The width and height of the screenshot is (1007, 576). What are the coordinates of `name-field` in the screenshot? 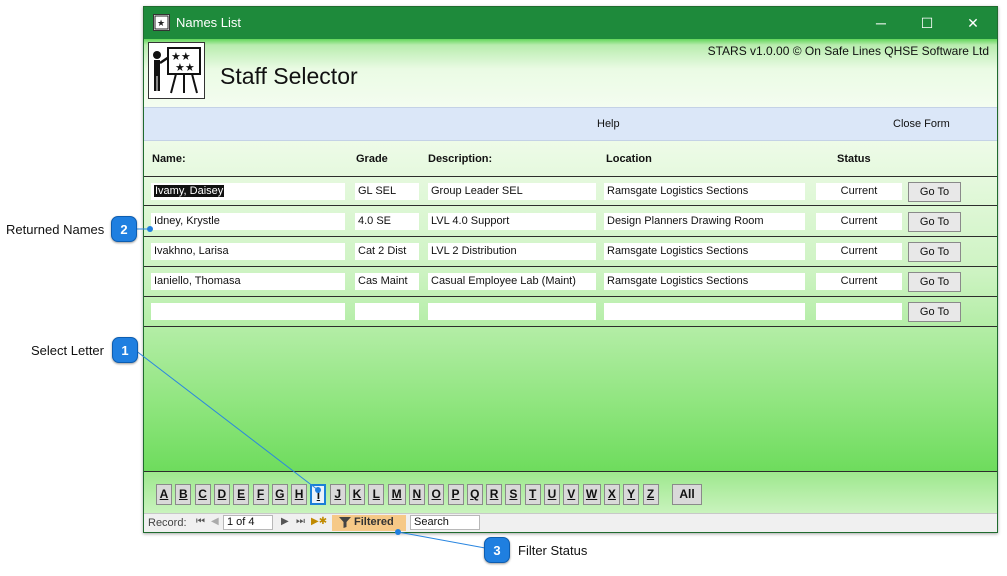 It's located at (248, 311).